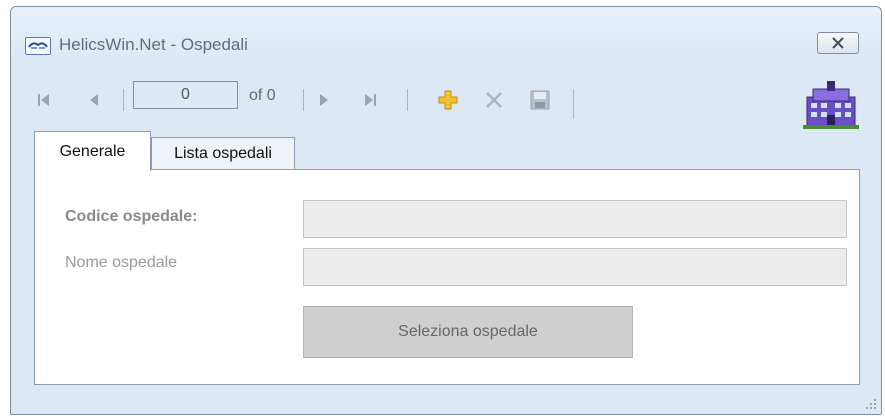 The width and height of the screenshot is (885, 418). I want to click on first-record-icon, so click(43, 100).